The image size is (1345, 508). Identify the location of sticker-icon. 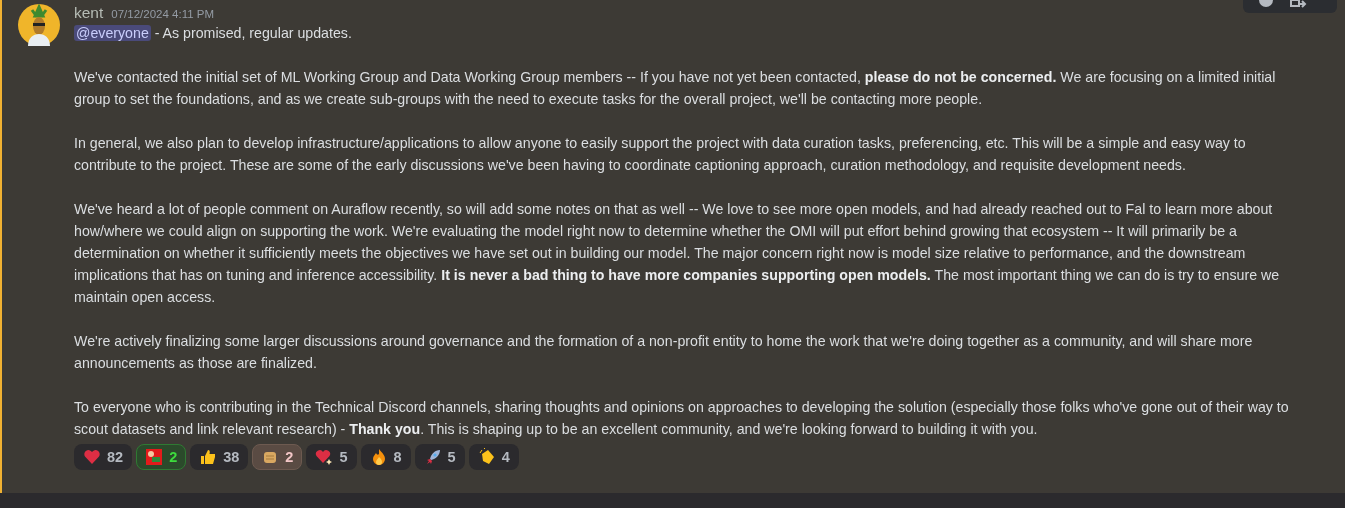
(154, 457).